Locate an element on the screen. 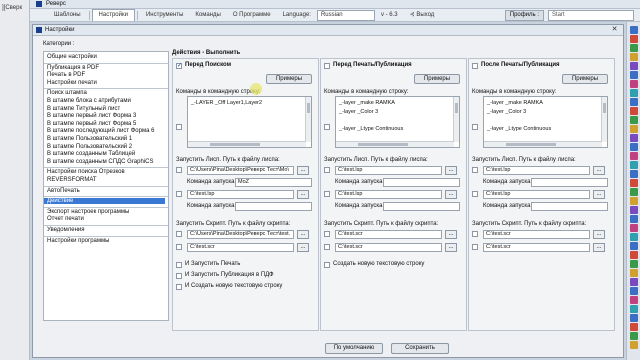 The width and height of the screenshot is (640, 360). category-item: В штампе первый лист Форма 5 is located at coordinates (91, 124).